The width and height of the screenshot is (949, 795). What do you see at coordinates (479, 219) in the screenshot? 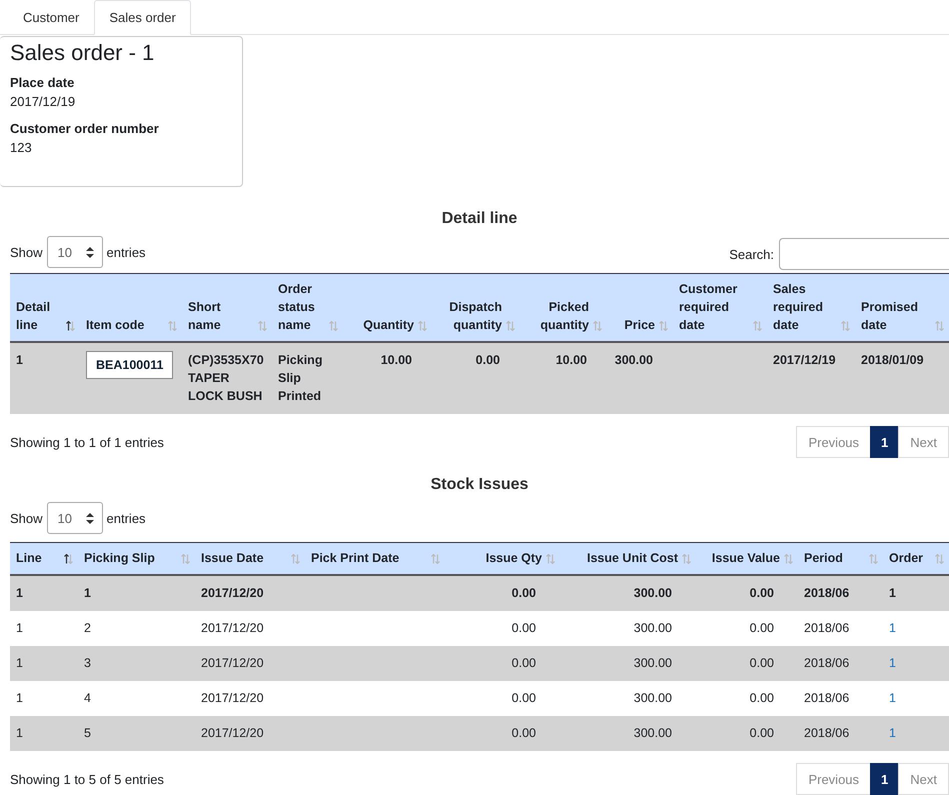
I see `table-title: Detail line` at bounding box center [479, 219].